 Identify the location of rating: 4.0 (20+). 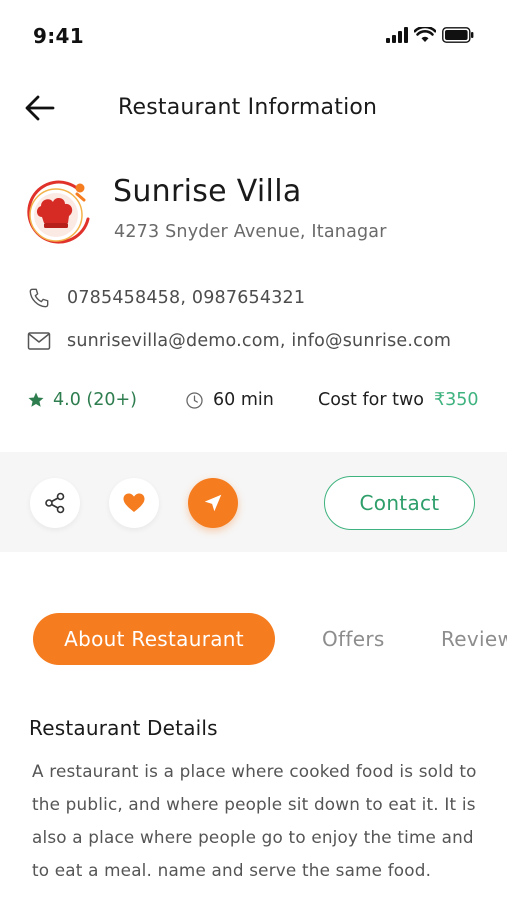
(82, 400).